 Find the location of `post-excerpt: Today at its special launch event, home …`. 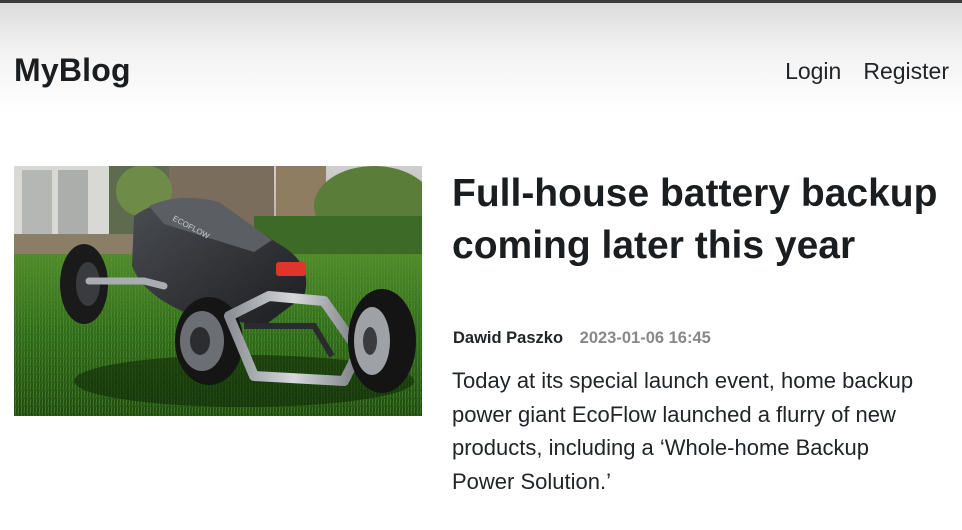

post-excerpt: Today at its special launch event, home … is located at coordinates (683, 431).